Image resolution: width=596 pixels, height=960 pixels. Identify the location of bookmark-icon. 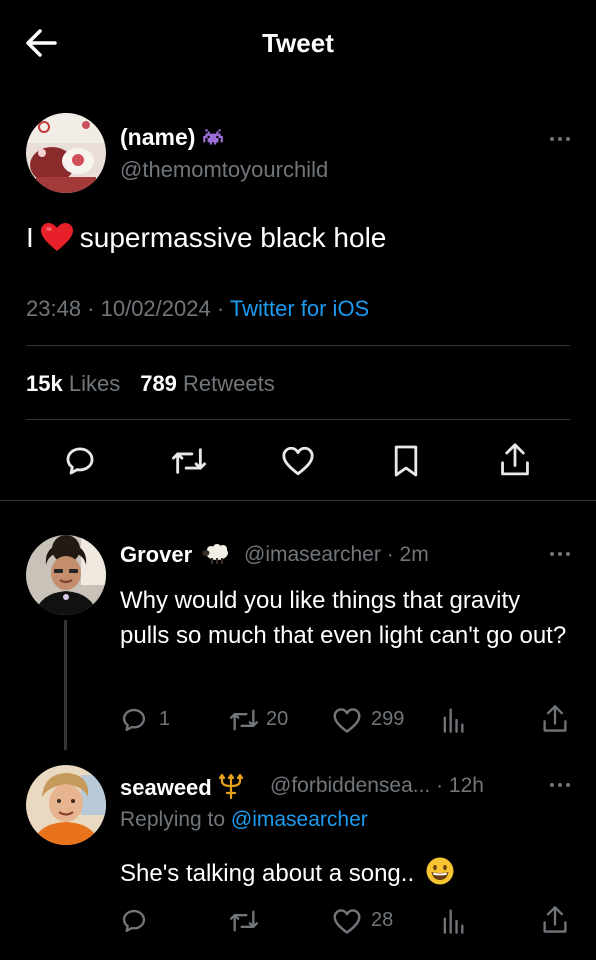
(406, 463).